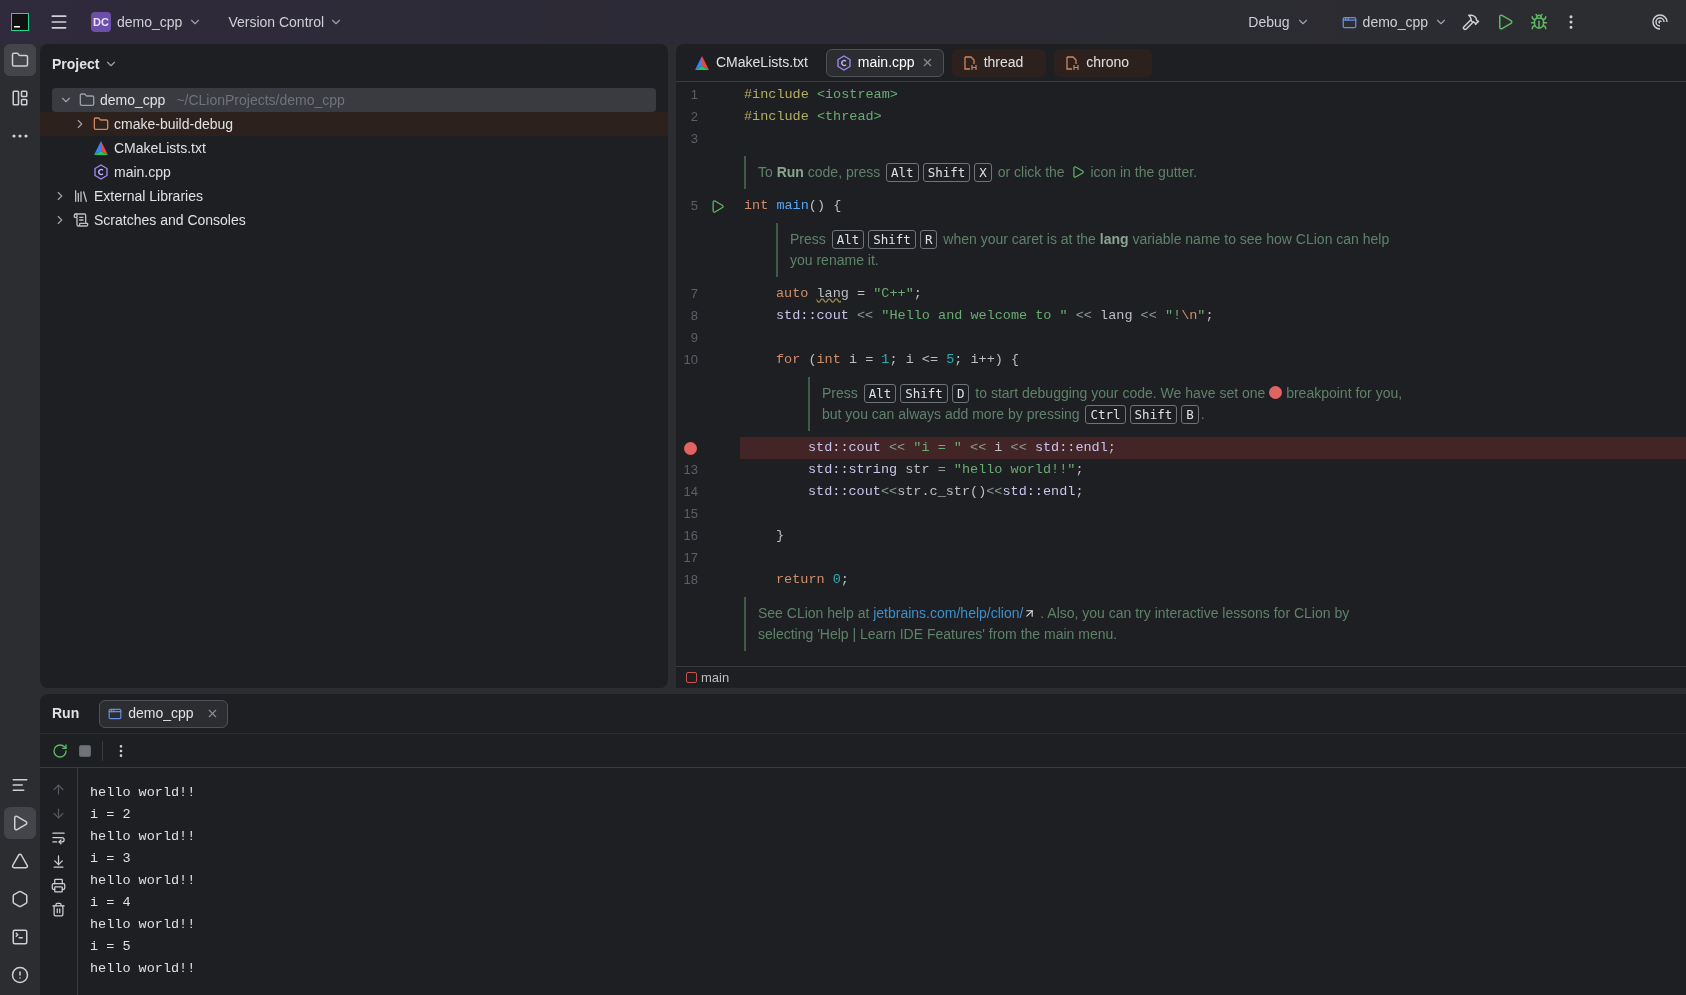 This screenshot has width=1686, height=995. Describe the element at coordinates (58, 909) in the screenshot. I see `trash-icon` at that location.